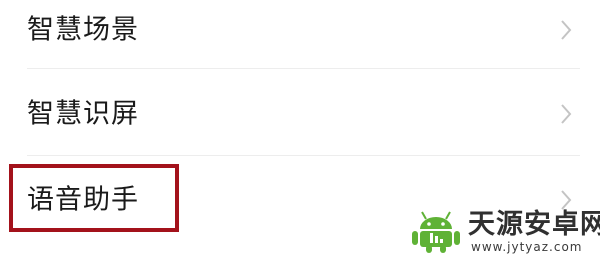 The image size is (600, 257). What do you see at coordinates (436, 232) in the screenshot?
I see `android-robot-icon` at bounding box center [436, 232].